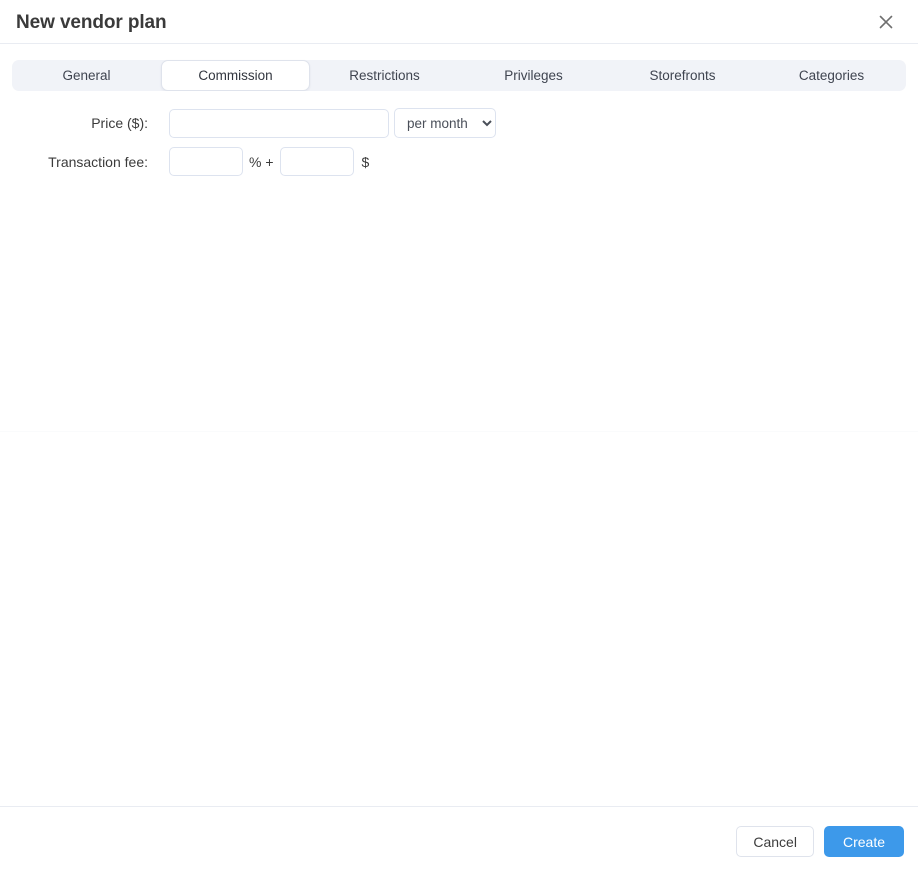  What do you see at coordinates (863, 841) in the screenshot?
I see `create-button: Create` at bounding box center [863, 841].